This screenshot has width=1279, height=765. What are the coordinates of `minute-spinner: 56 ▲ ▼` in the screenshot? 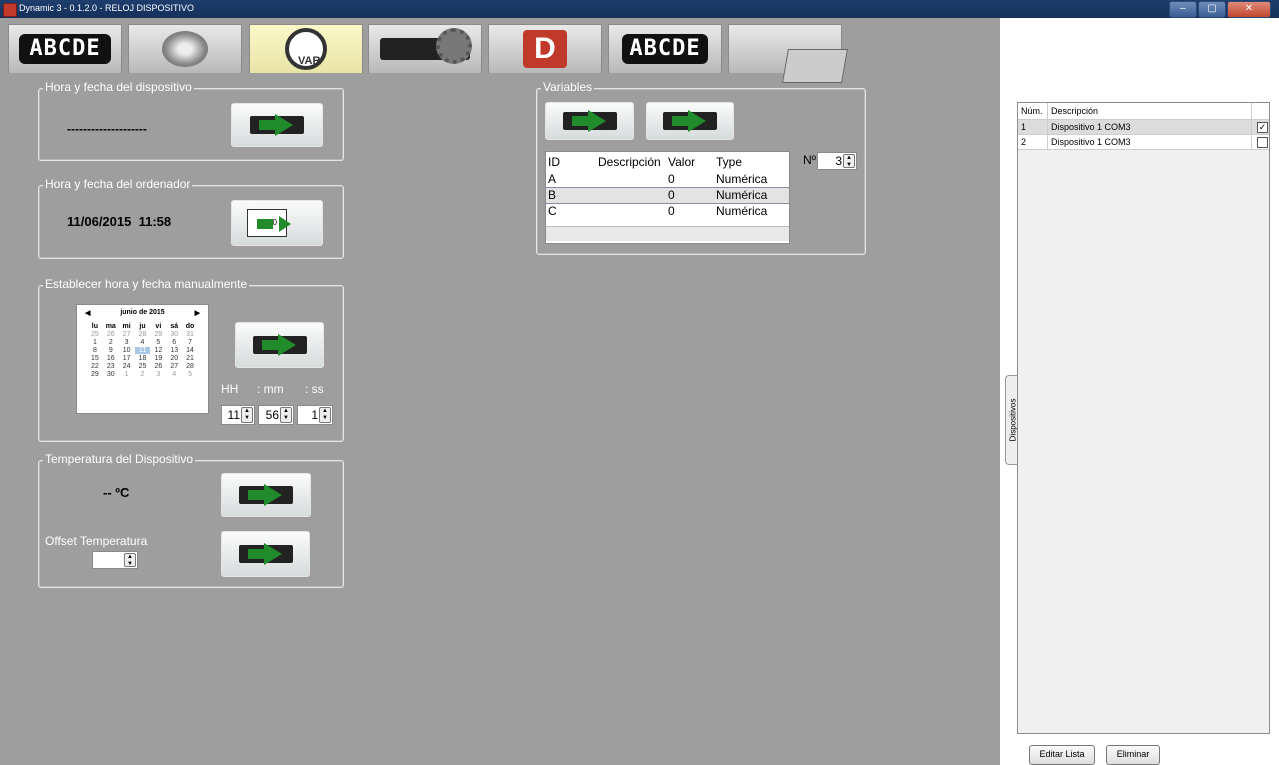 It's located at (276, 415).